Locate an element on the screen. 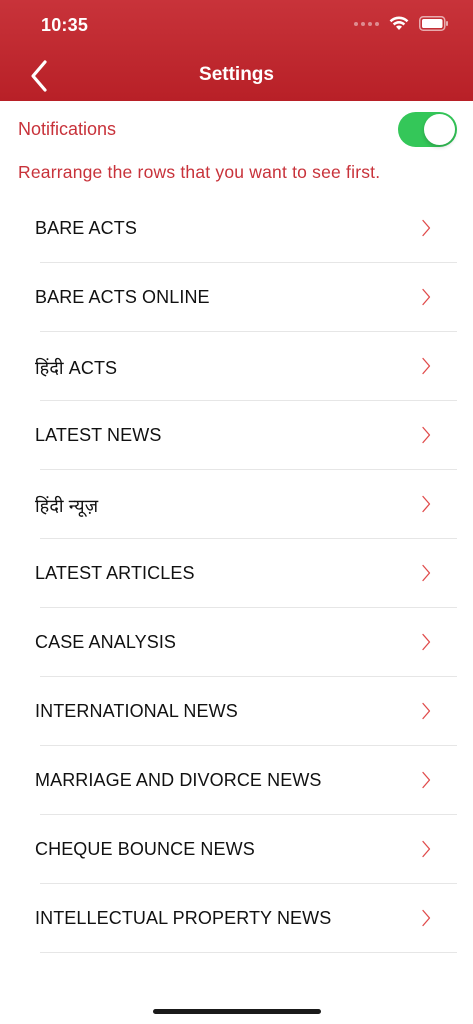 This screenshot has height=1024, width=473. cellular-signal-icon is located at coordinates (366, 23).